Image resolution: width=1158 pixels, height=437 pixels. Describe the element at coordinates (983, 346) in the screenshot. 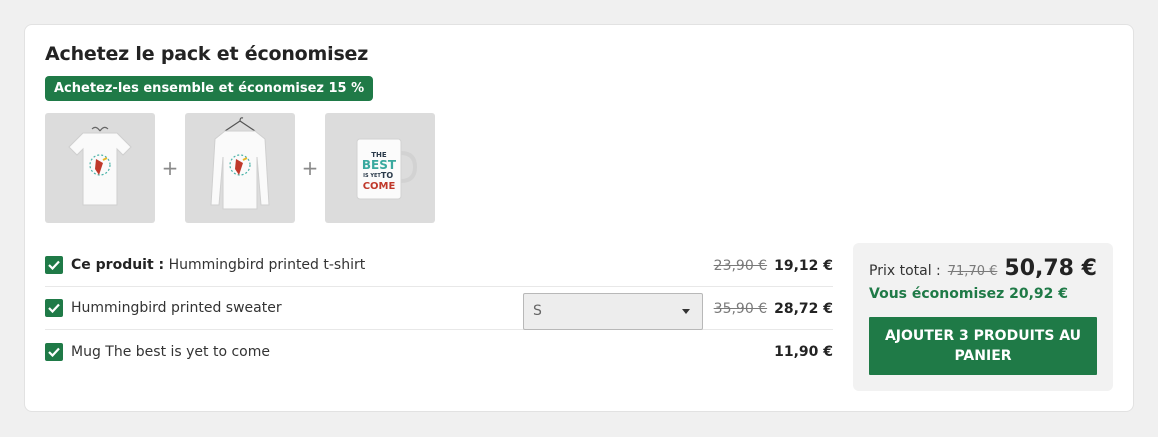

I see `add-bundle-to-cart-button: AJOUTER 3 PRODUITS AU PANIER` at that location.